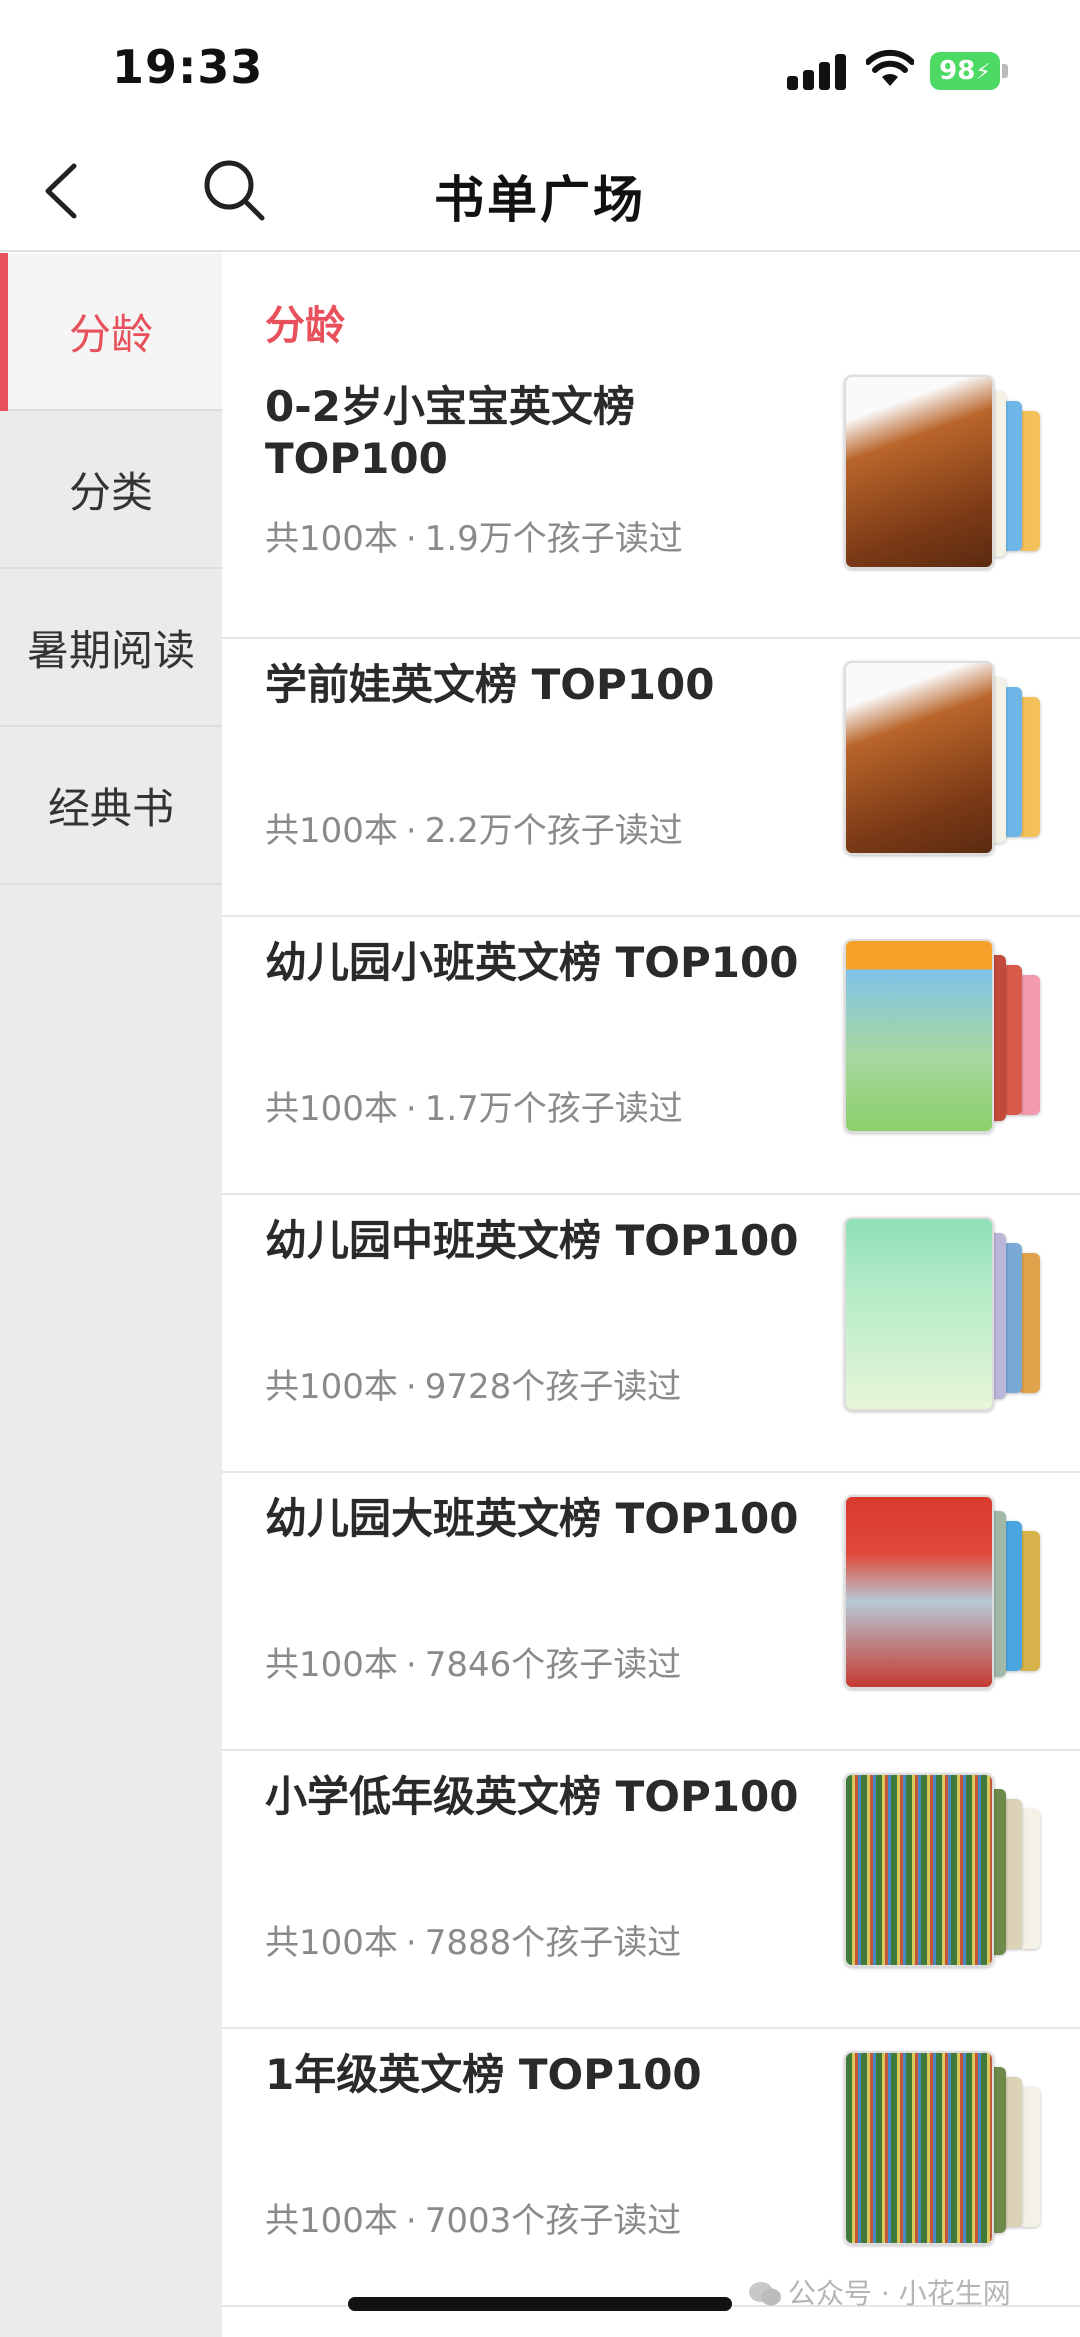 The image size is (1080, 2337). What do you see at coordinates (651, 500) in the screenshot?
I see `list-item: 0-2岁小宝宝英文榜 TOP100 共100本 · 1.9万个孩子读过` at bounding box center [651, 500].